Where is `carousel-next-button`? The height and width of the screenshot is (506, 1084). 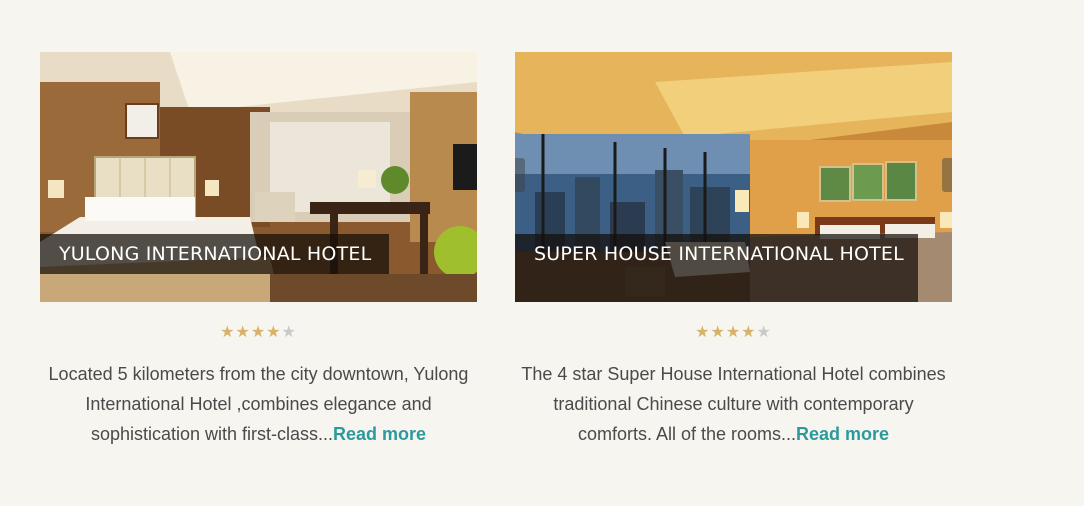
carousel-next-button is located at coordinates (947, 175).